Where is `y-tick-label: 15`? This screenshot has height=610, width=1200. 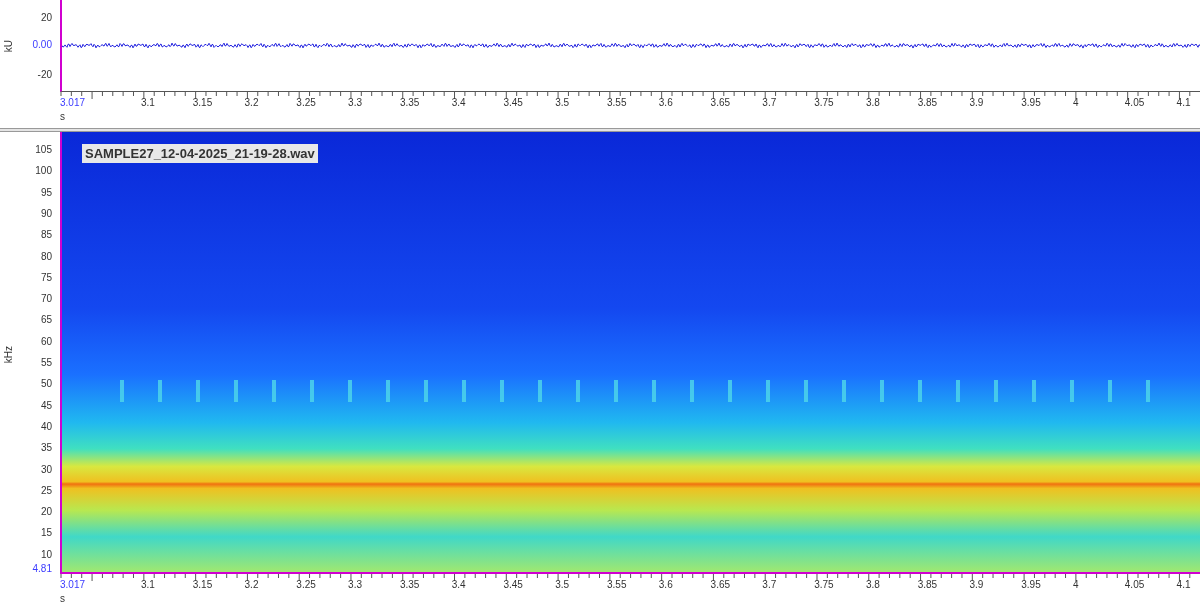 y-tick-label: 15 is located at coordinates (46, 533).